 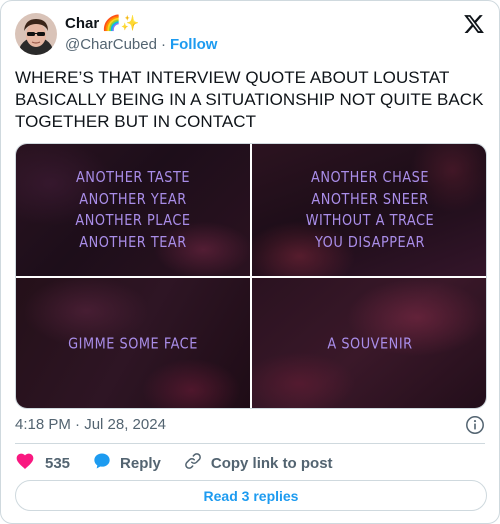 I want to click on avatar, so click(x=36, y=34).